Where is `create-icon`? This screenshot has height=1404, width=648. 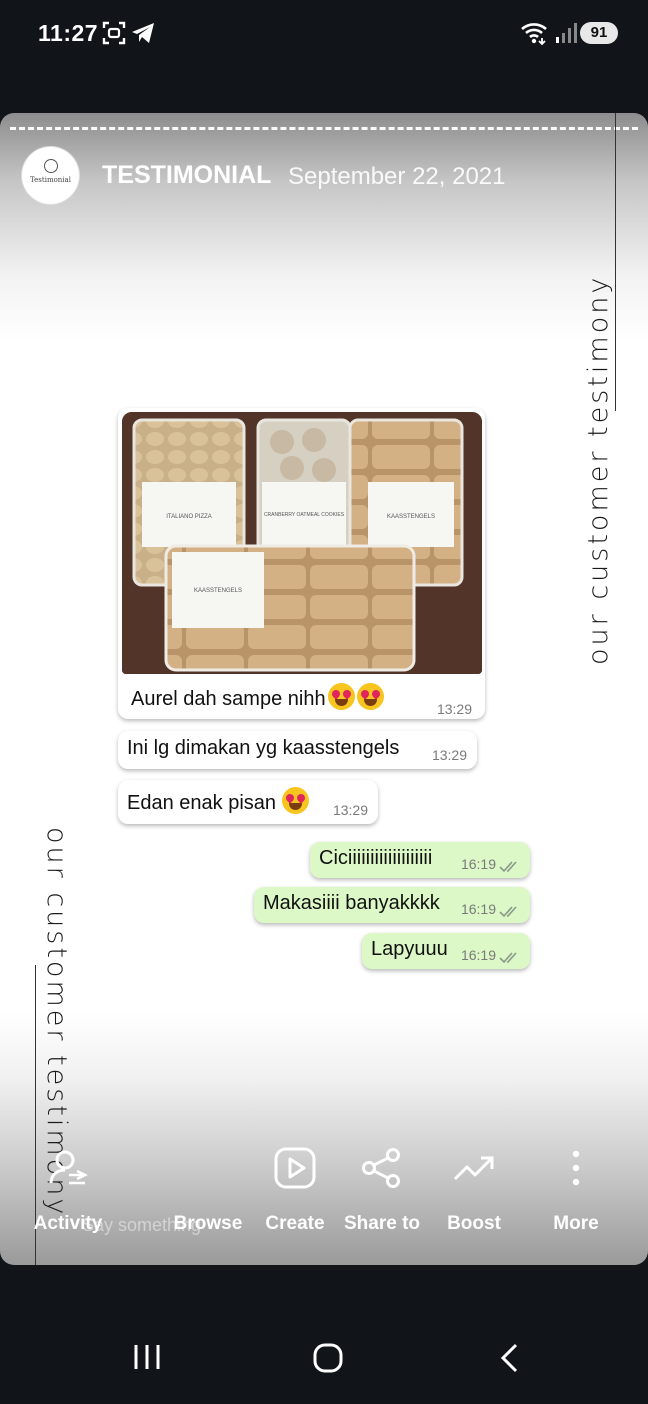 create-icon is located at coordinates (295, 1168).